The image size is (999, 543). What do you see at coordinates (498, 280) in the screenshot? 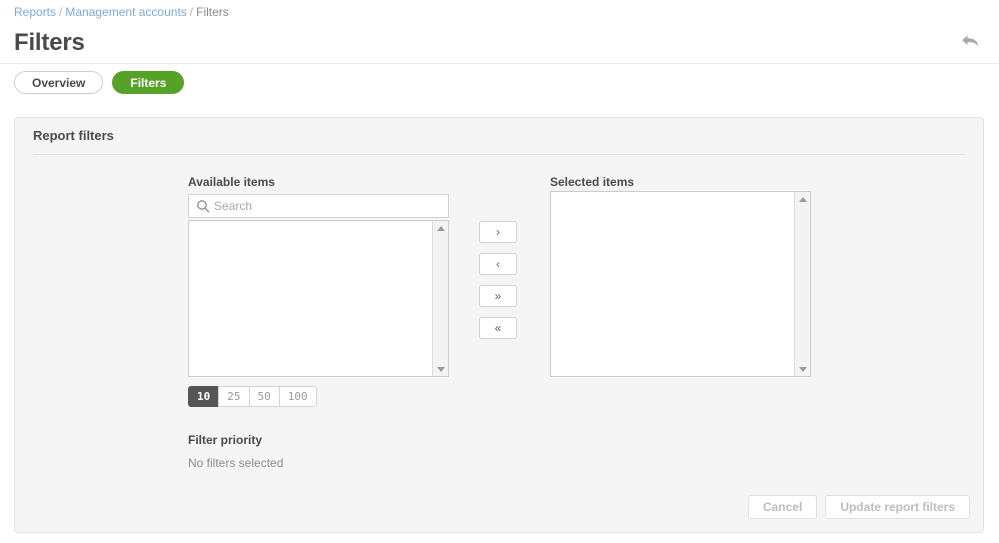
I see `transfer-button-group: › ‹ » «` at bounding box center [498, 280].